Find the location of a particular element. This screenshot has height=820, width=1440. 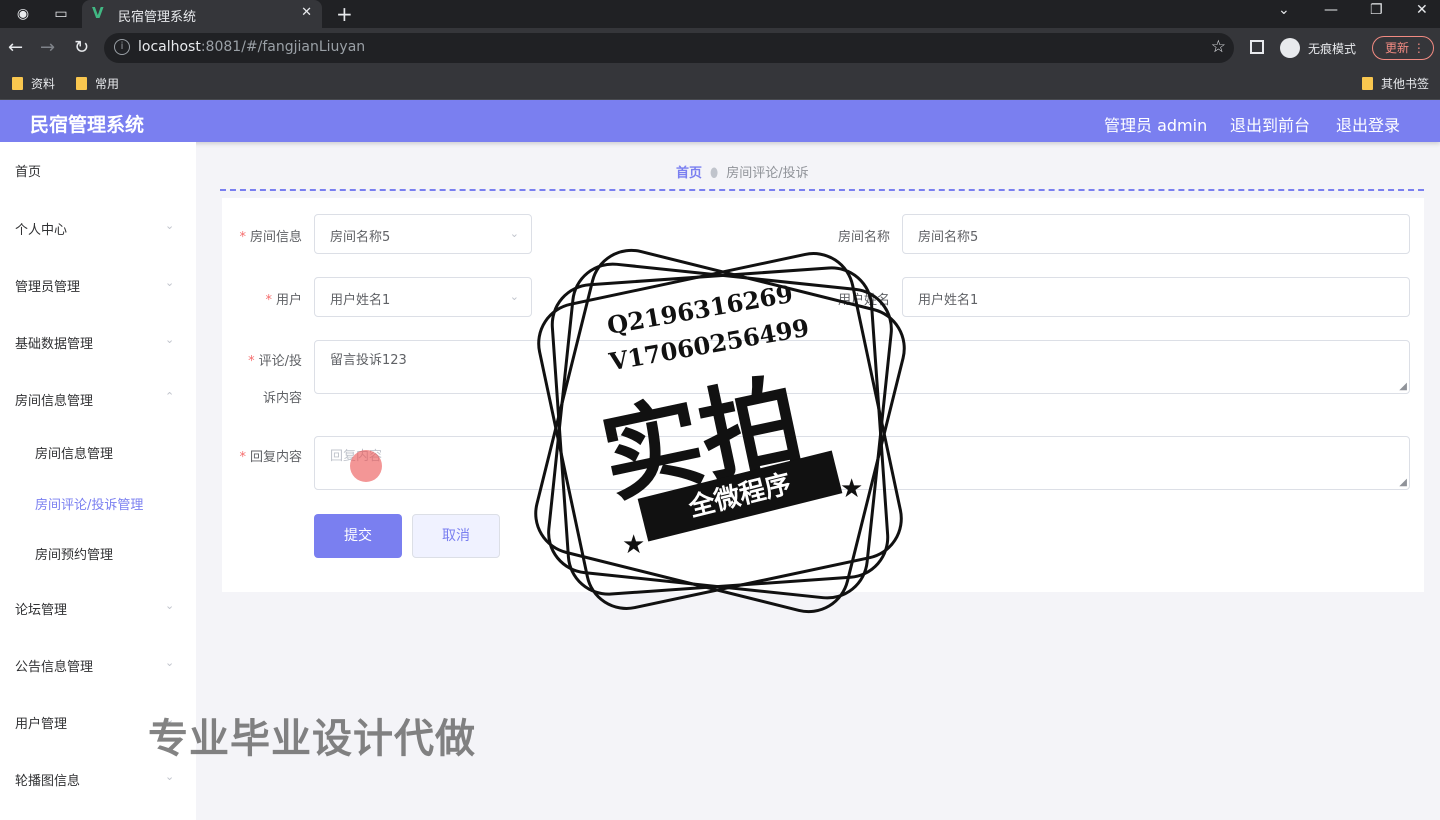

sidebar-item-room-info: 房间信息管理 ⌃ is located at coordinates (94, 399).